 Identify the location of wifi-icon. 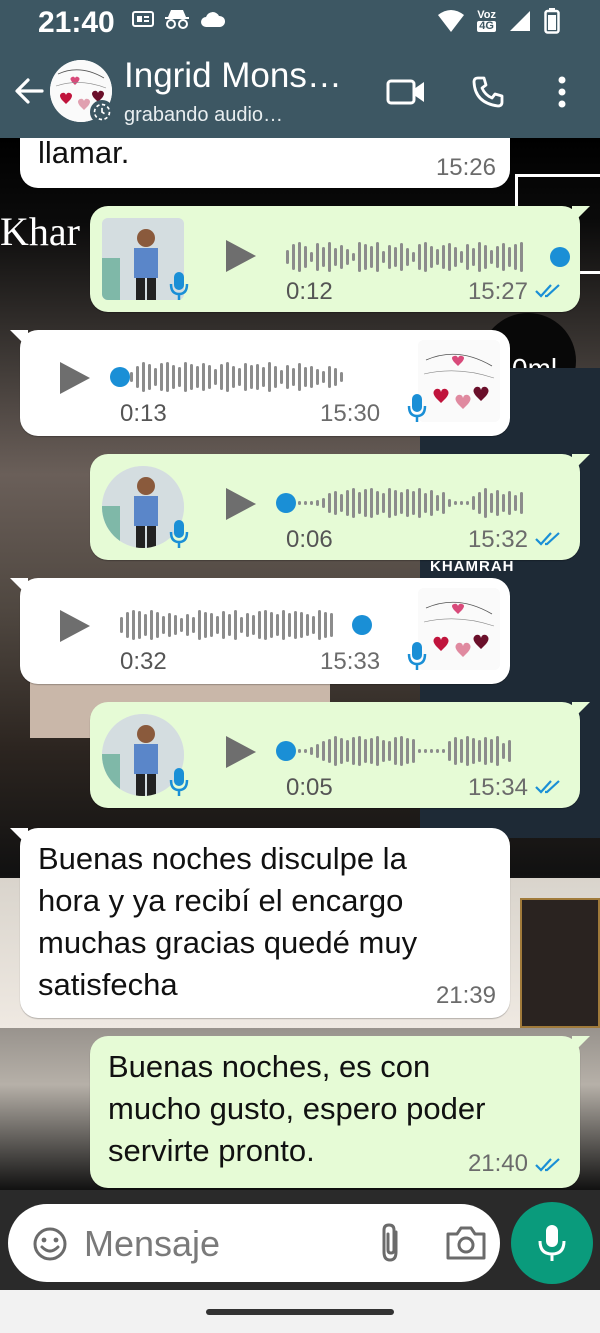
(451, 21).